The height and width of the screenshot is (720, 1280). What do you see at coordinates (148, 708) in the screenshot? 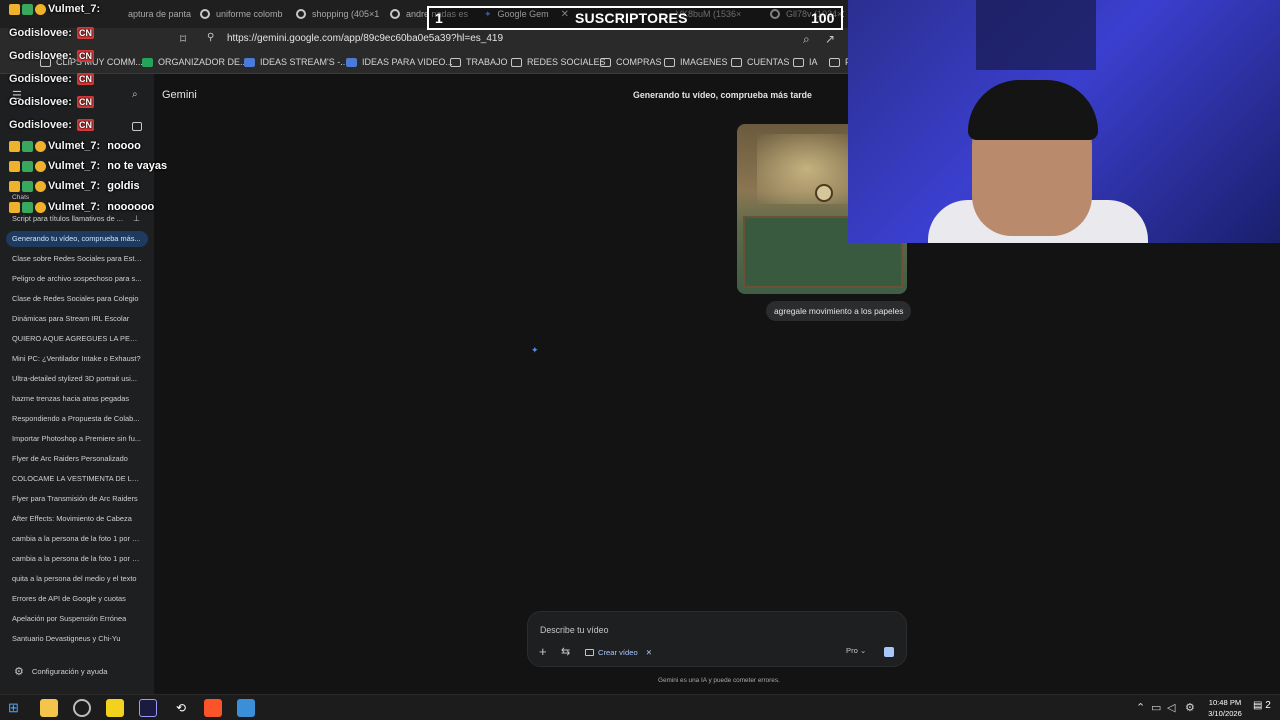
I see `premiere-icon` at bounding box center [148, 708].